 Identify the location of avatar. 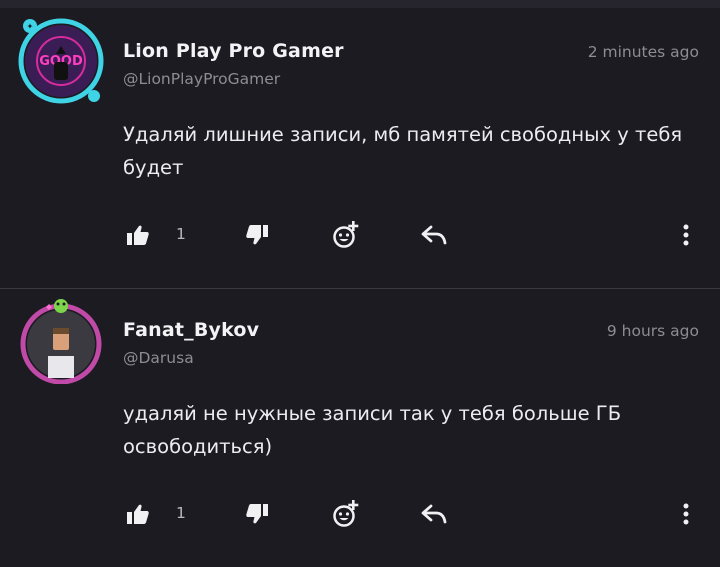
(61, 341).